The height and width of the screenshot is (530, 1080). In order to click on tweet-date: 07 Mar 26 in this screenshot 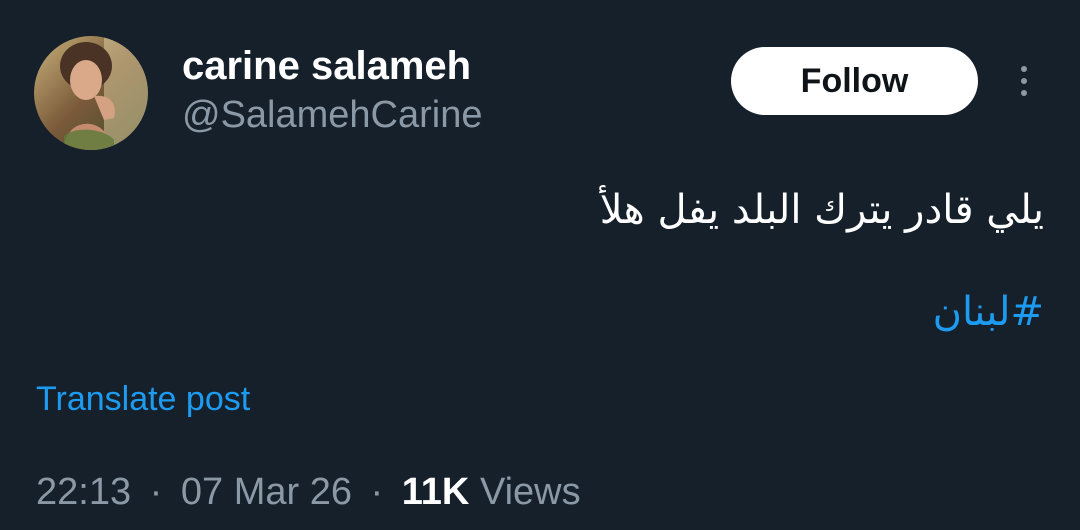, I will do `click(266, 492)`.